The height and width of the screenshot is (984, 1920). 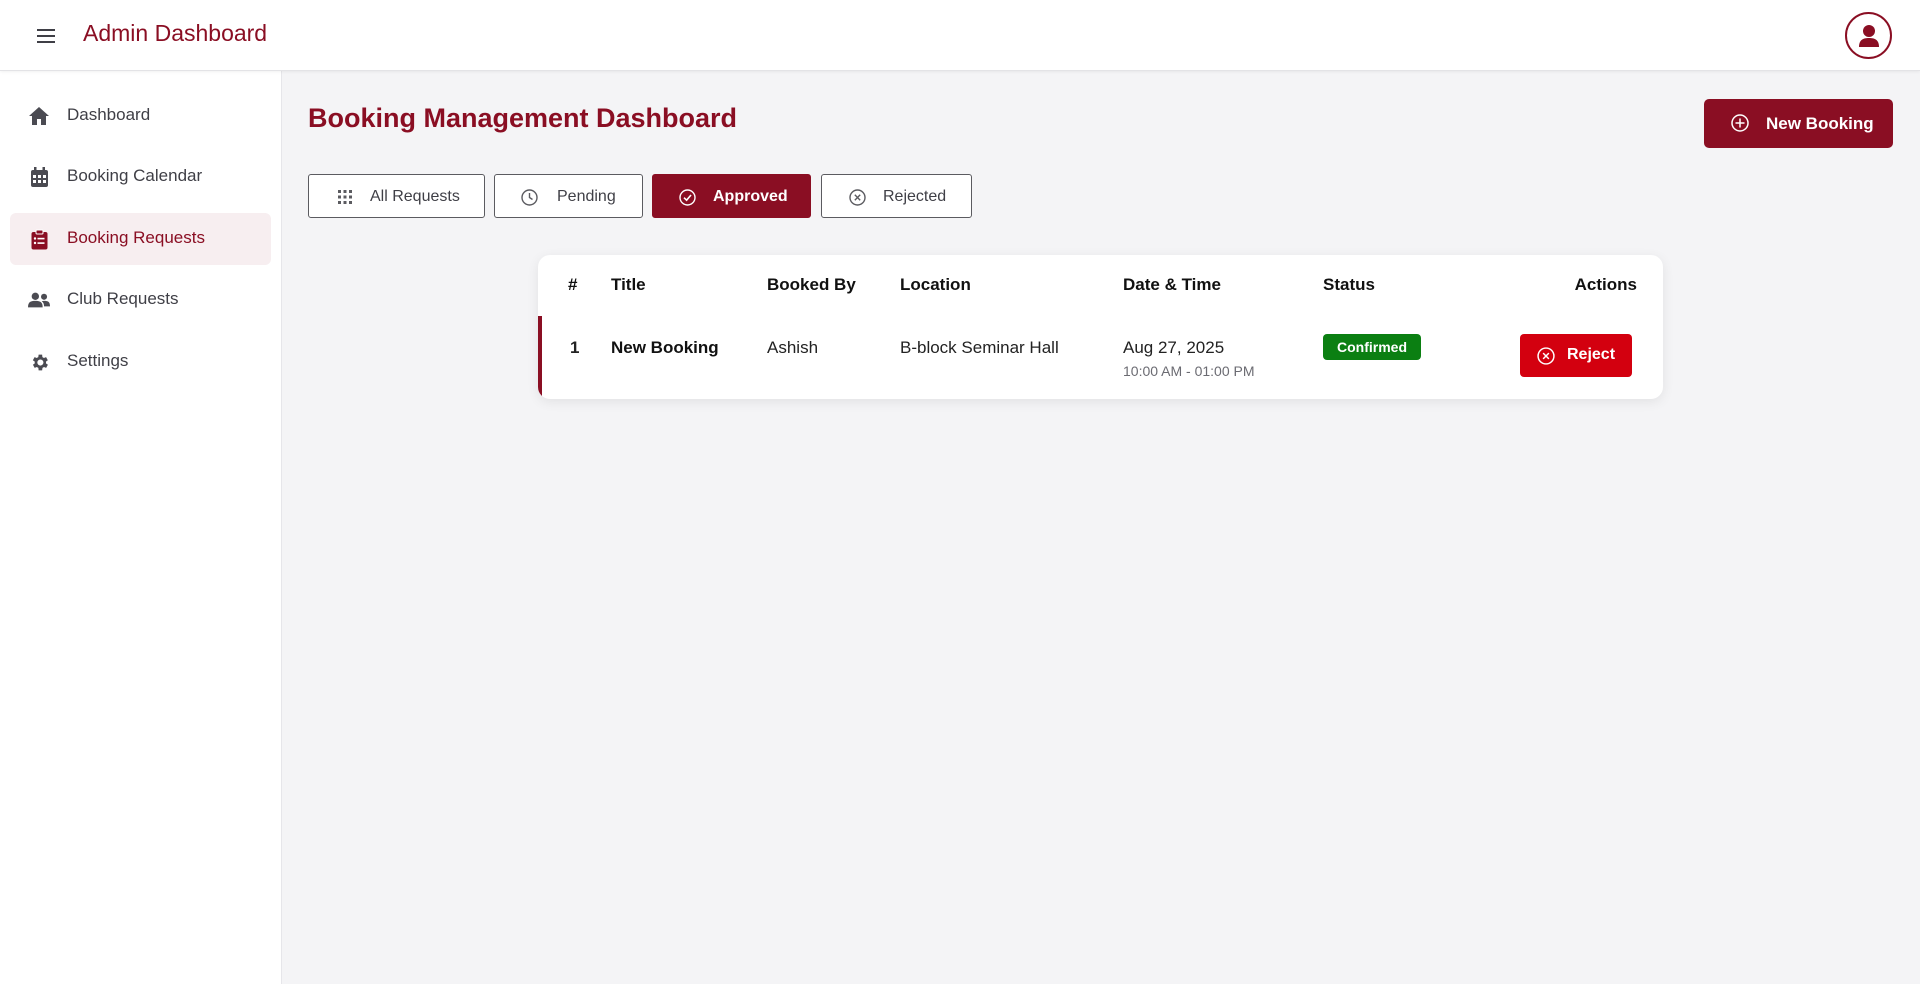 What do you see at coordinates (1820, 123) in the screenshot?
I see `new-booking-label: New Booking` at bounding box center [1820, 123].